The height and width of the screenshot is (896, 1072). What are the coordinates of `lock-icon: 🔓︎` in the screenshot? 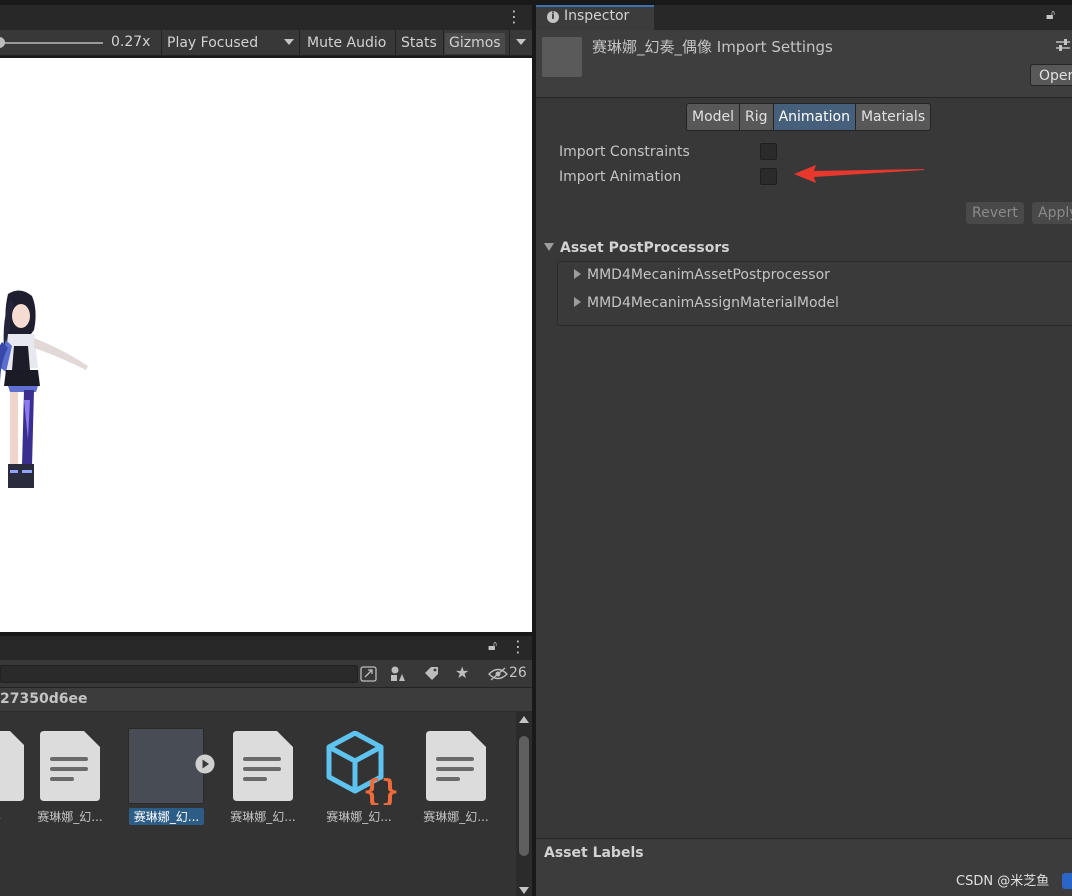 It's located at (492, 646).